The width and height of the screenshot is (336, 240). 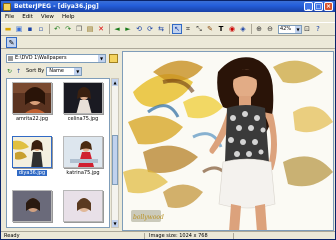 What do you see at coordinates (30, 29) in the screenshot?
I see `save-icon: ▪` at bounding box center [30, 29].